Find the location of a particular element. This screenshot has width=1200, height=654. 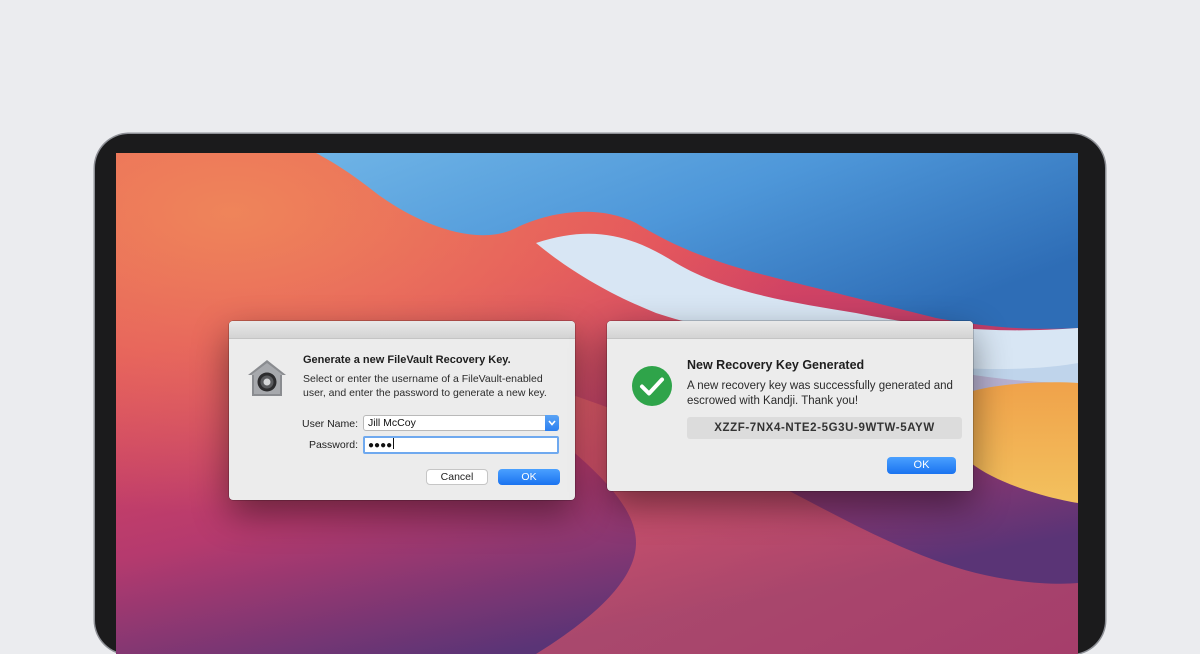

recovery-key-value: XZZF-7NX4-NTE2-5G3U-9WTW-5AYW is located at coordinates (824, 428).